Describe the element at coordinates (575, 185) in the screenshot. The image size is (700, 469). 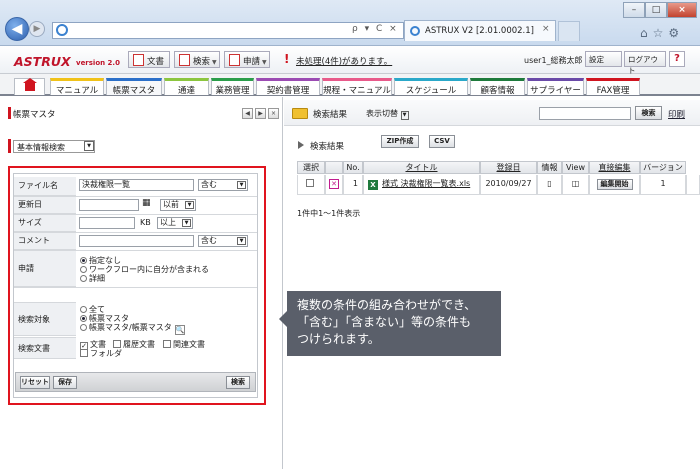
I see `view-icon: ◫` at that location.